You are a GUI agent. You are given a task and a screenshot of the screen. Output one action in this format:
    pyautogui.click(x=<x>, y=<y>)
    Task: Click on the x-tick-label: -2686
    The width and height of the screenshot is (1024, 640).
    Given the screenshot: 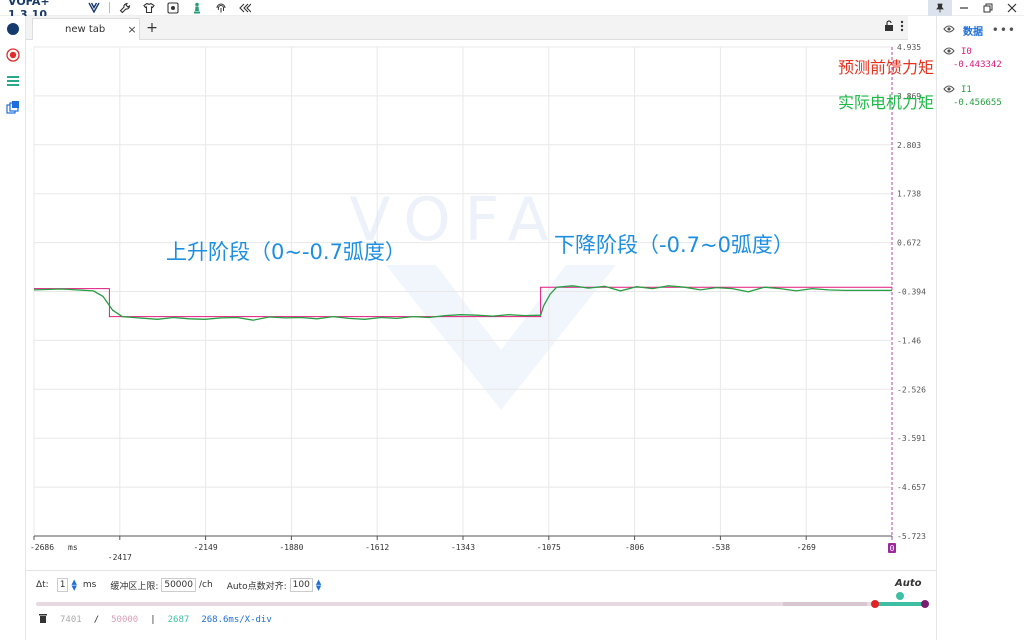 What is the action you would take?
    pyautogui.click(x=42, y=547)
    